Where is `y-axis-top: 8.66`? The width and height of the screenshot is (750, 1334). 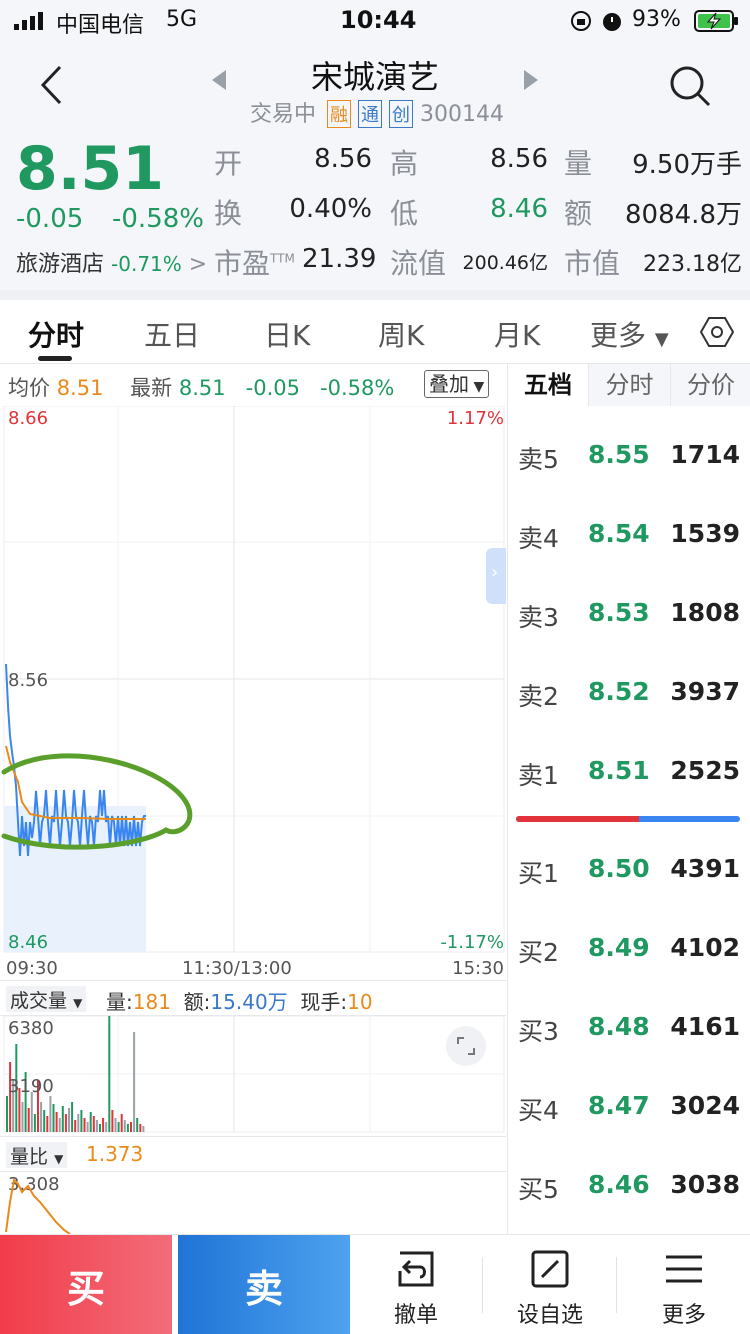
y-axis-top: 8.66 is located at coordinates (28, 418).